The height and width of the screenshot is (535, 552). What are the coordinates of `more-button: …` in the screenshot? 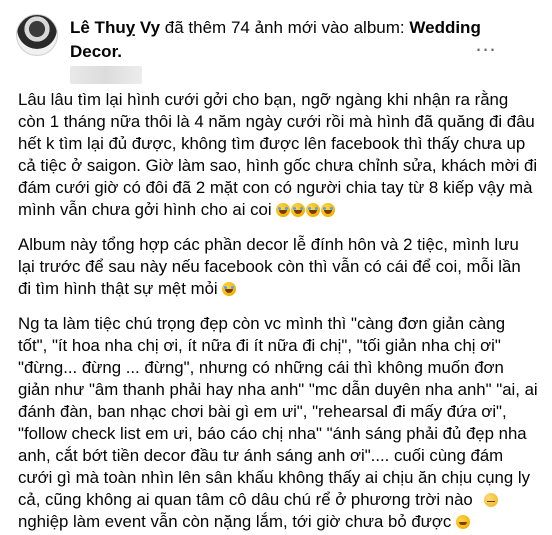 It's located at (486, 44).